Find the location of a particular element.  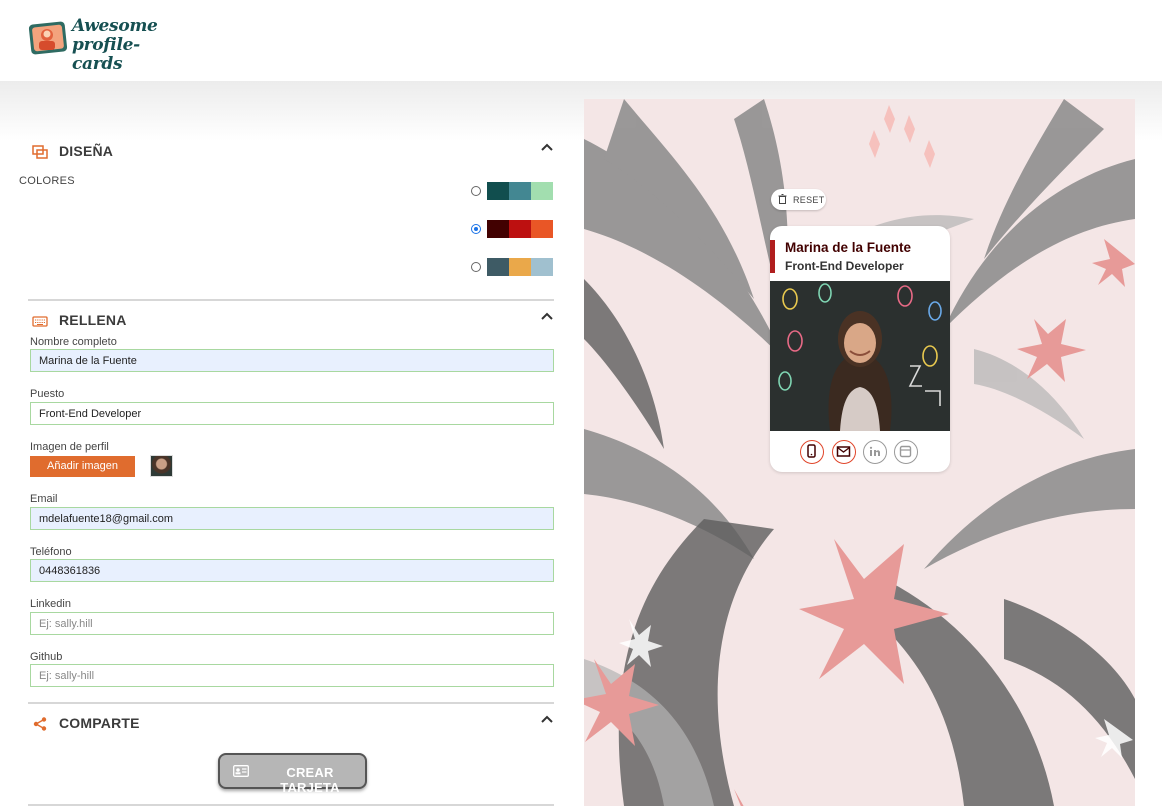

profile-card: Marina de la Fuente Front-End Developer is located at coordinates (860, 349).